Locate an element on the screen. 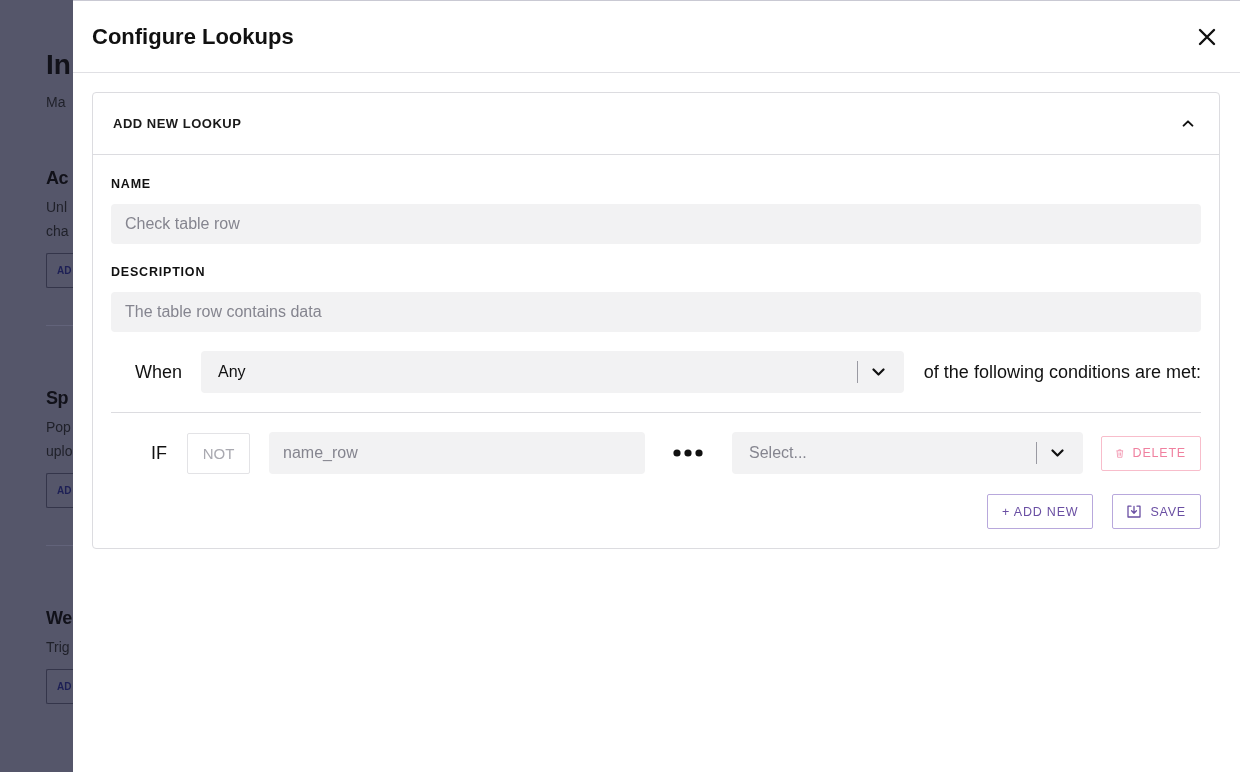  delete-button: DELETE is located at coordinates (1151, 453).